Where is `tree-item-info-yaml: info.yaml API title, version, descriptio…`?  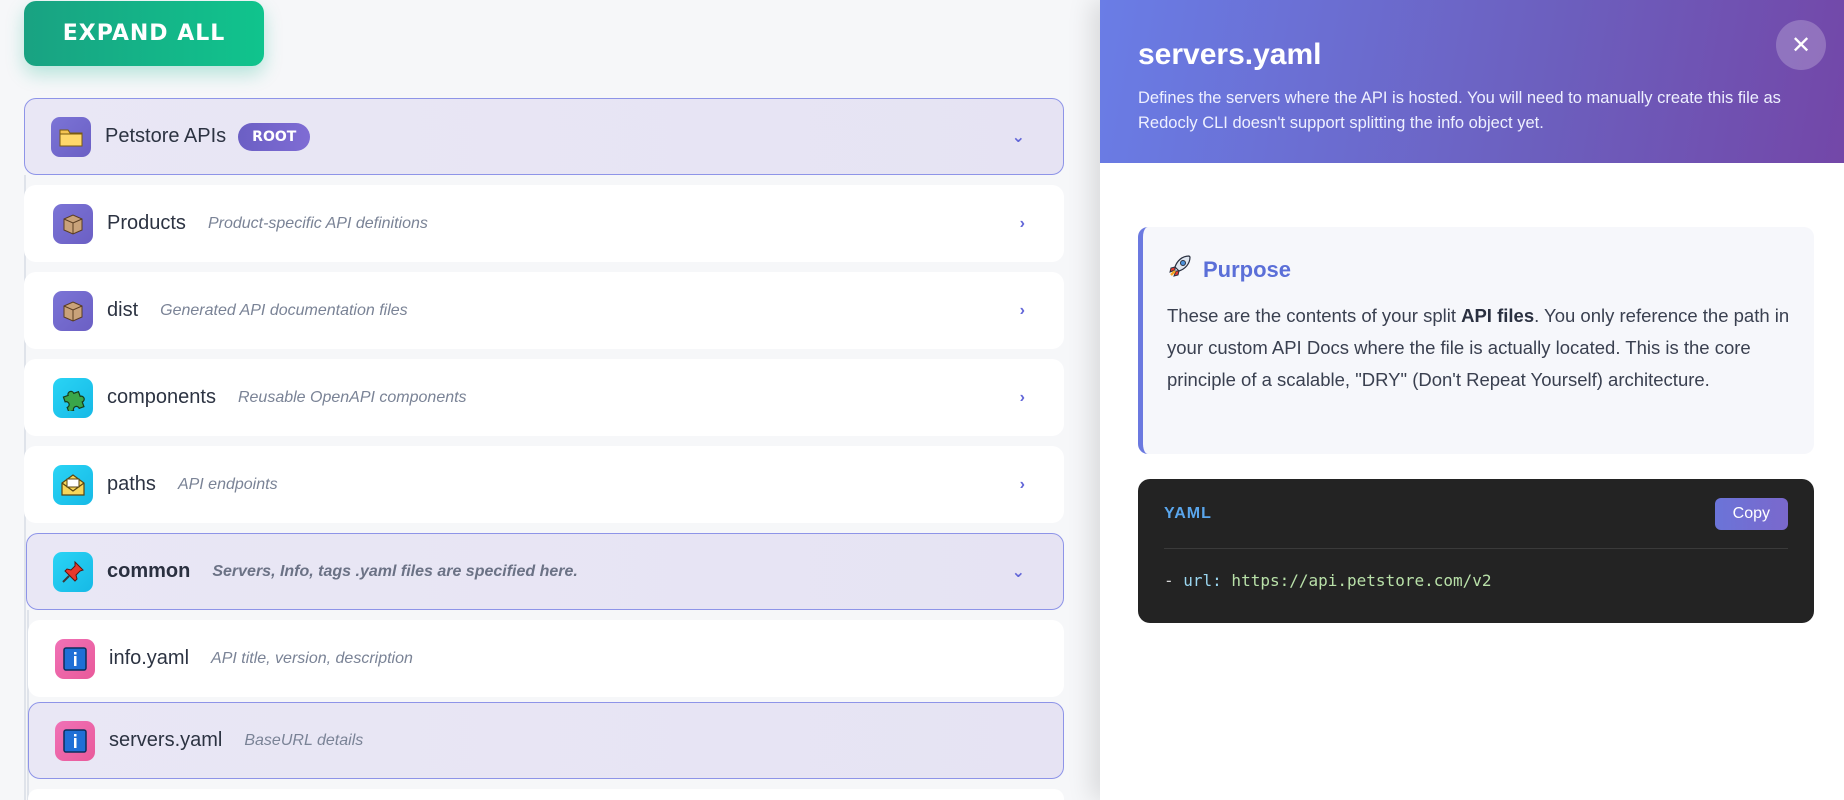
tree-item-info-yaml: info.yaml API title, version, descriptio… is located at coordinates (546, 658).